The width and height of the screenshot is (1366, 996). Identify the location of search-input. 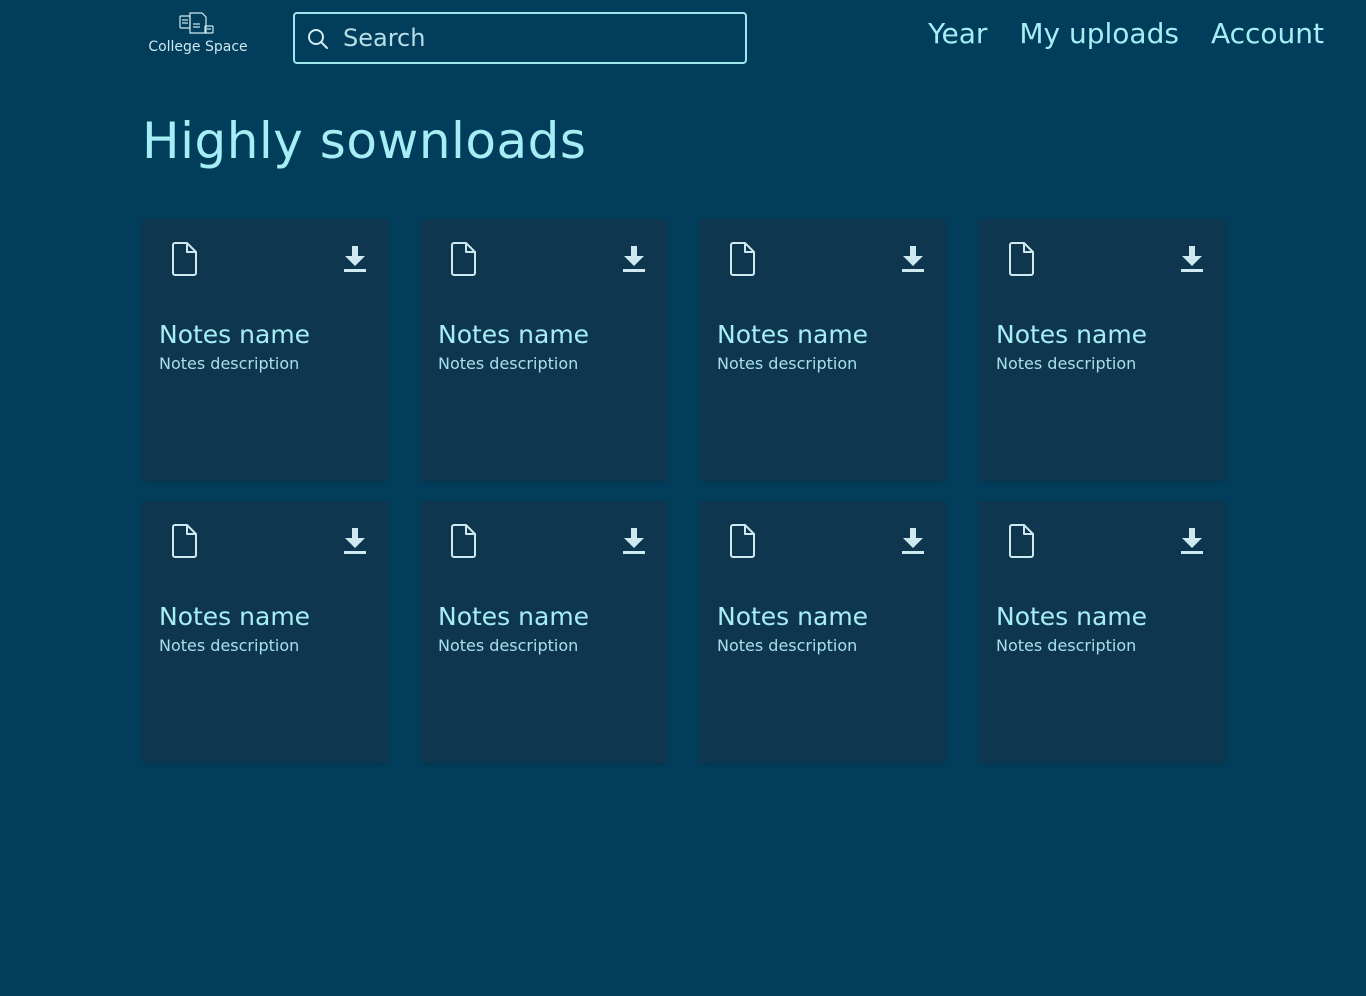
(538, 38).